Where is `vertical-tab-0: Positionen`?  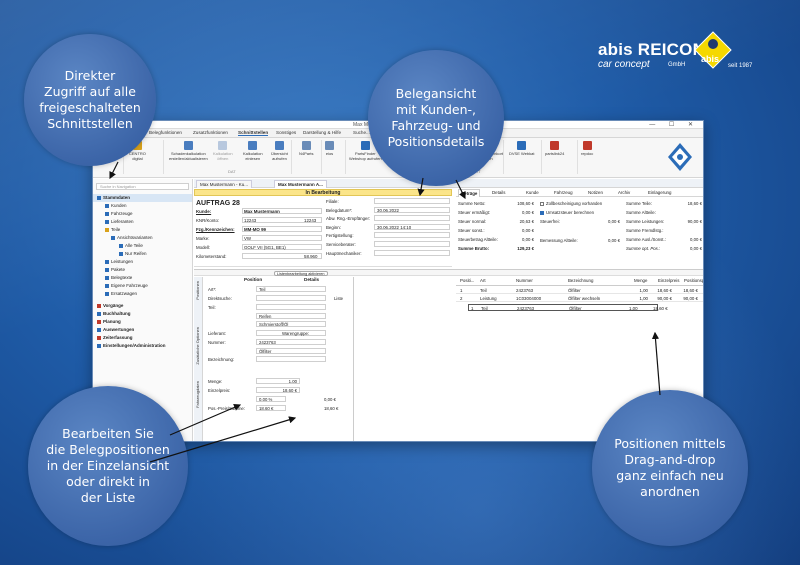 vertical-tab-0: Positionen is located at coordinates (197, 290).